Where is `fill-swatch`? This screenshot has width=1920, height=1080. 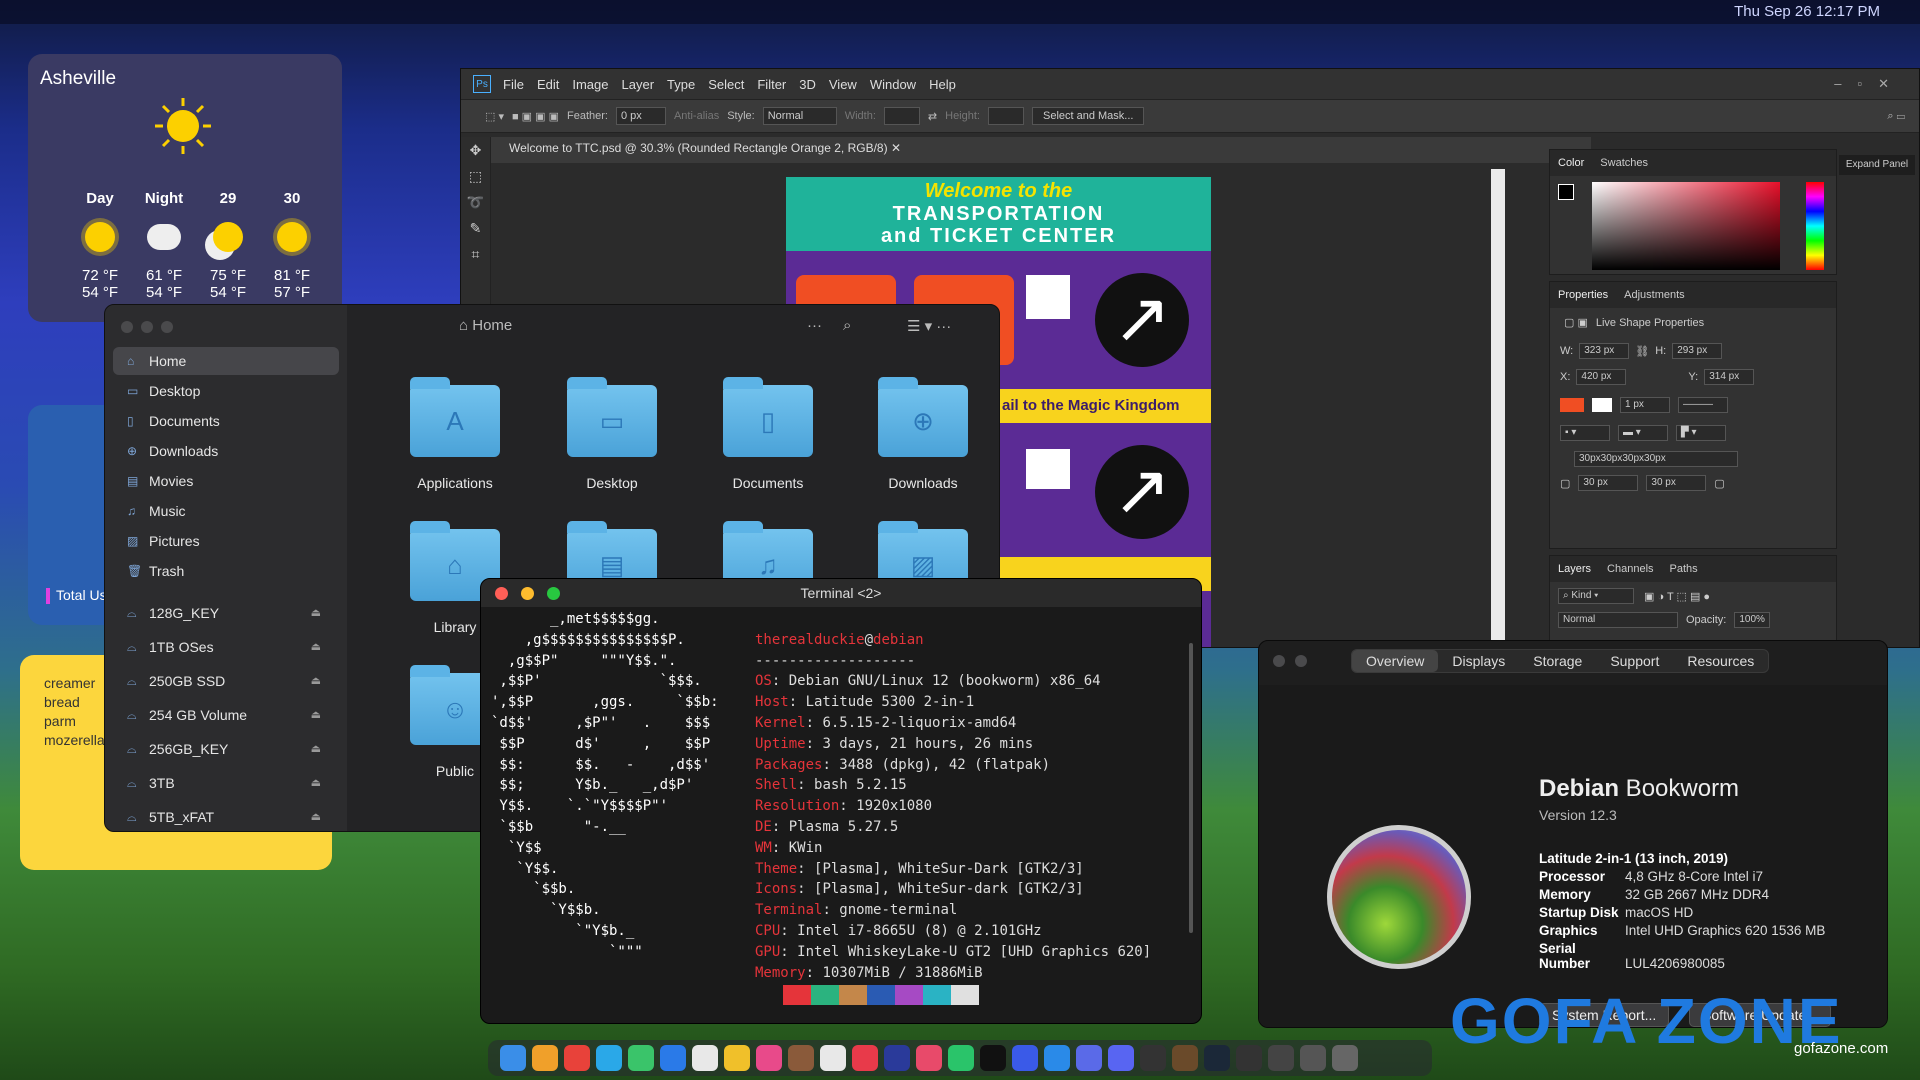
fill-swatch is located at coordinates (1572, 405).